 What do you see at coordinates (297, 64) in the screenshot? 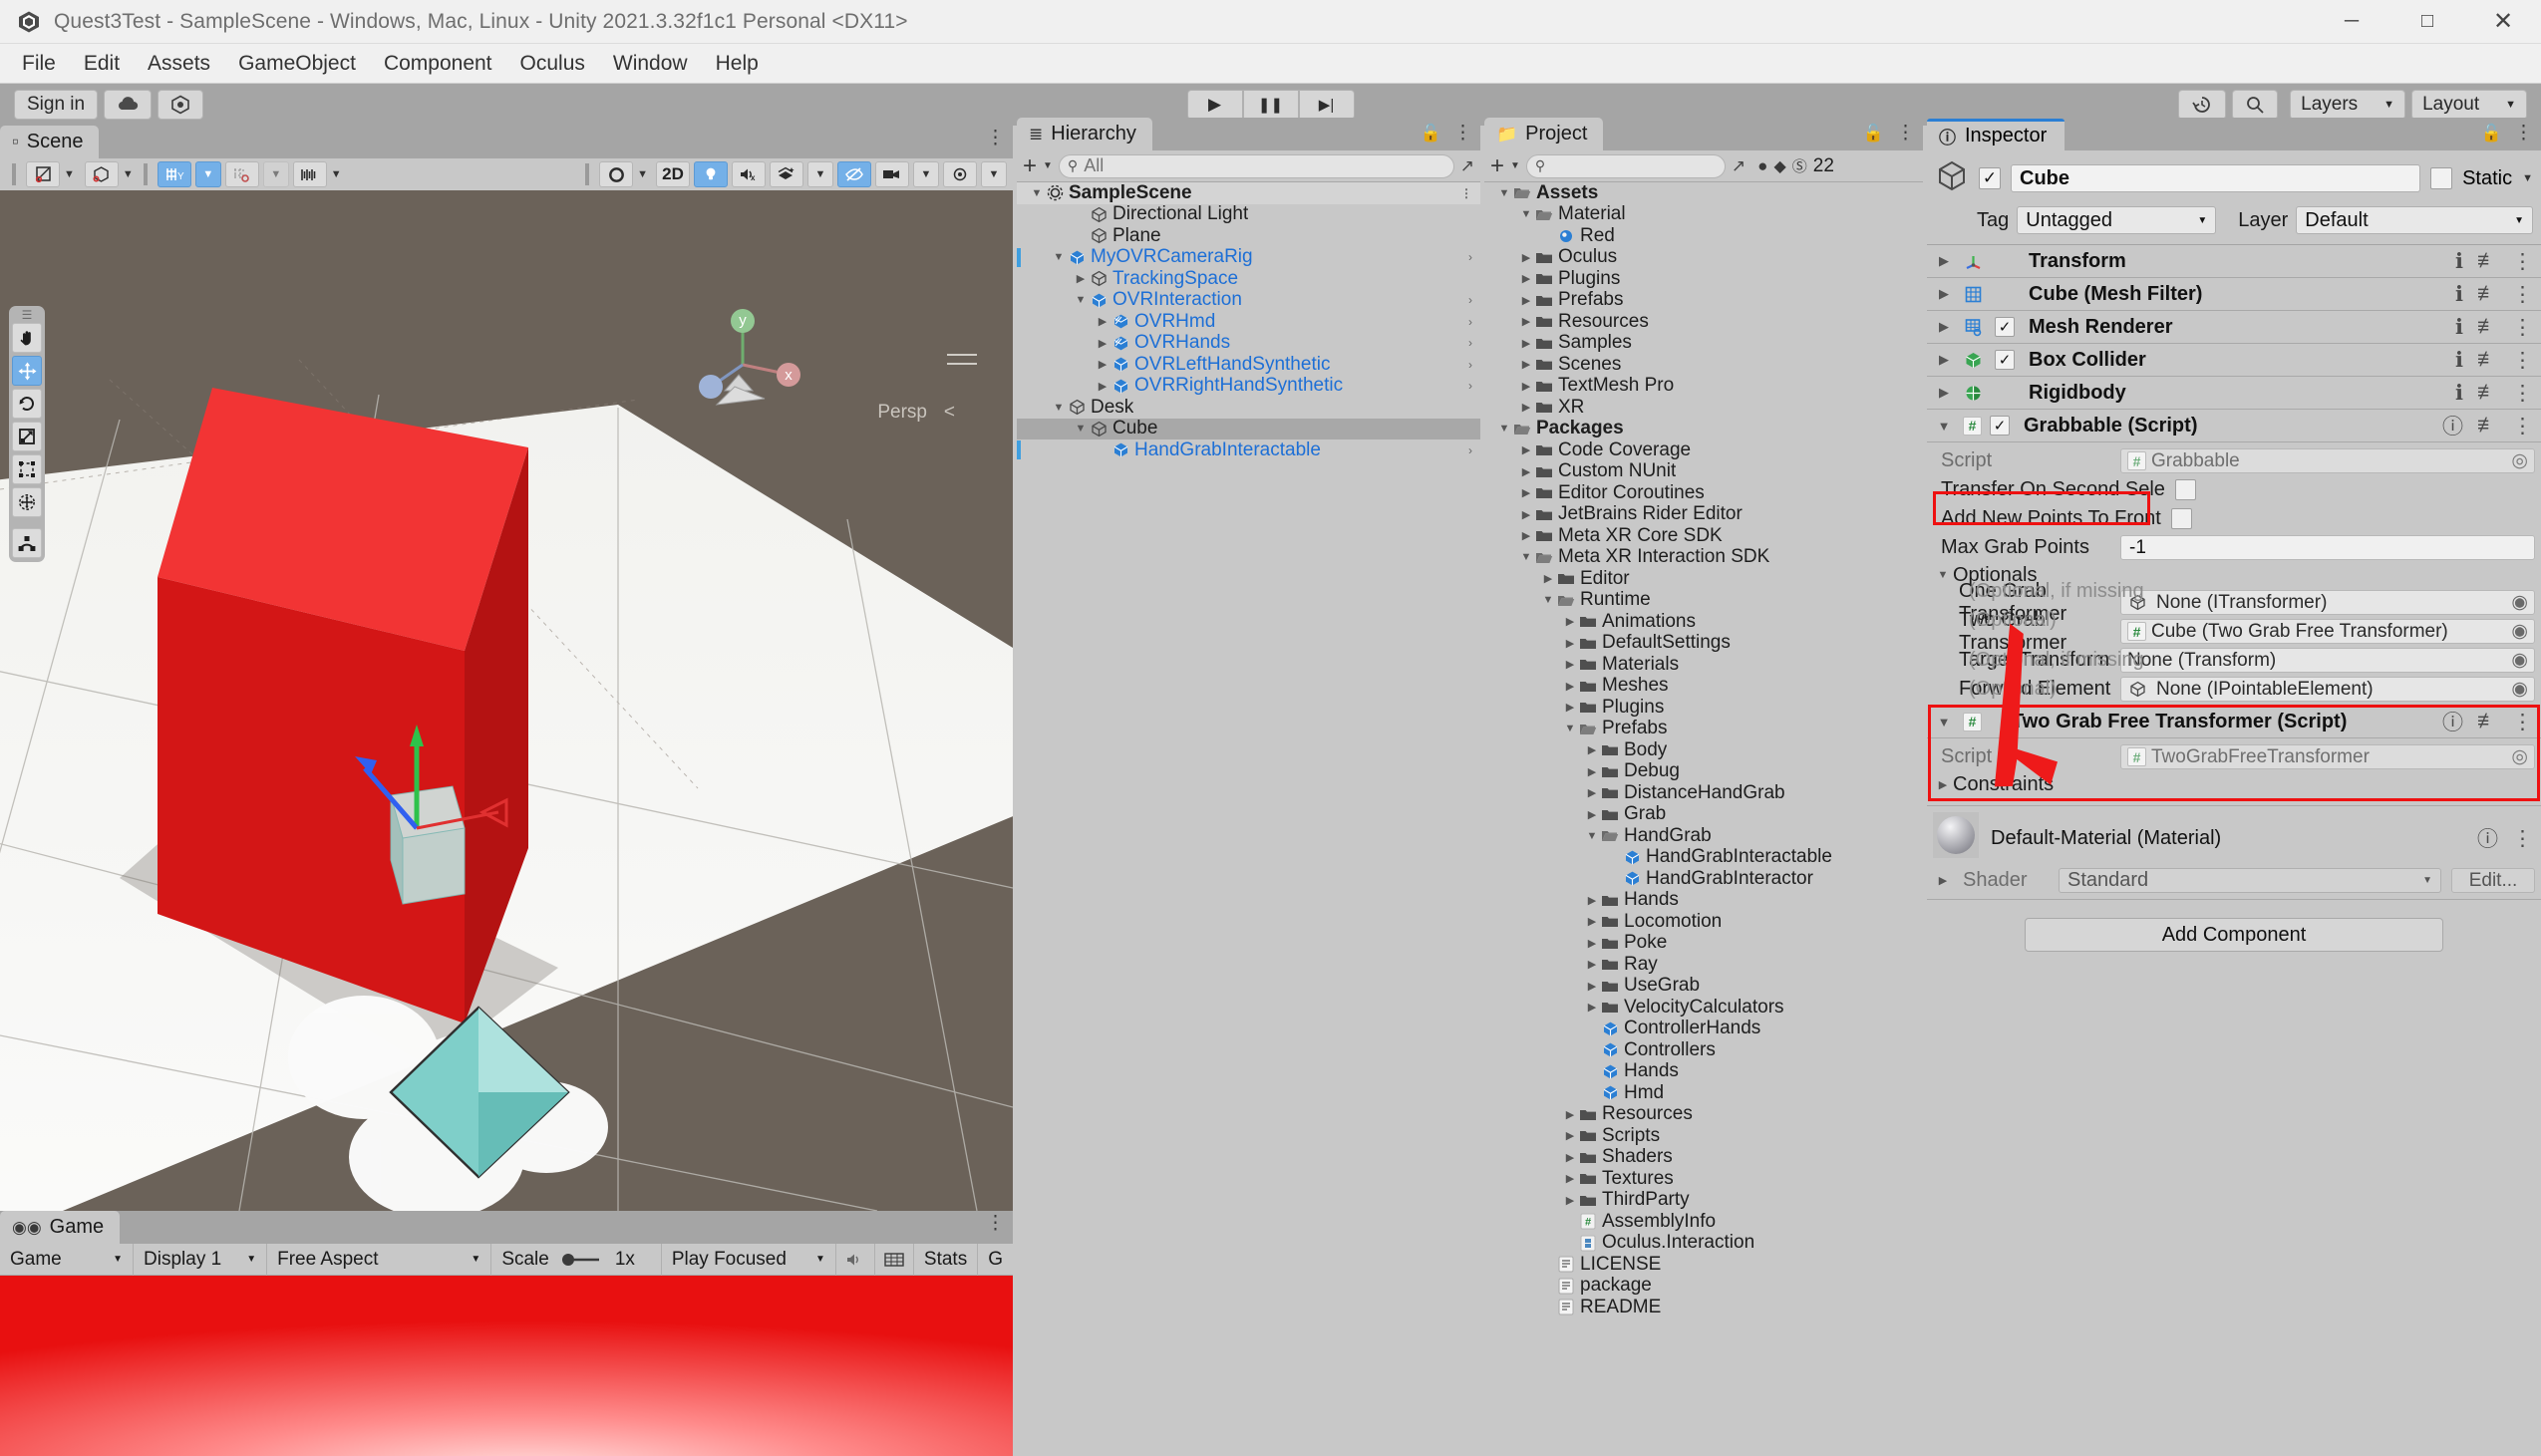
I see `menu-gameobject: GameObject` at bounding box center [297, 64].